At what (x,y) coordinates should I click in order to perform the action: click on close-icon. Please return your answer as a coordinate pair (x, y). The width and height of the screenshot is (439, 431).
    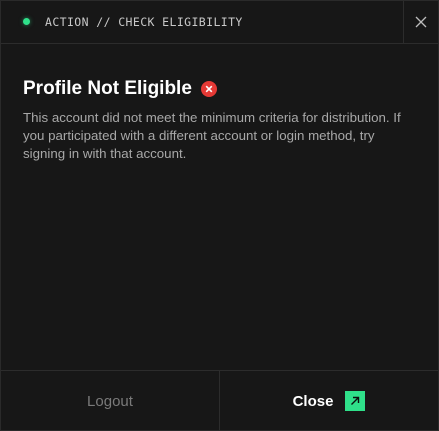
    Looking at the image, I should click on (421, 22).